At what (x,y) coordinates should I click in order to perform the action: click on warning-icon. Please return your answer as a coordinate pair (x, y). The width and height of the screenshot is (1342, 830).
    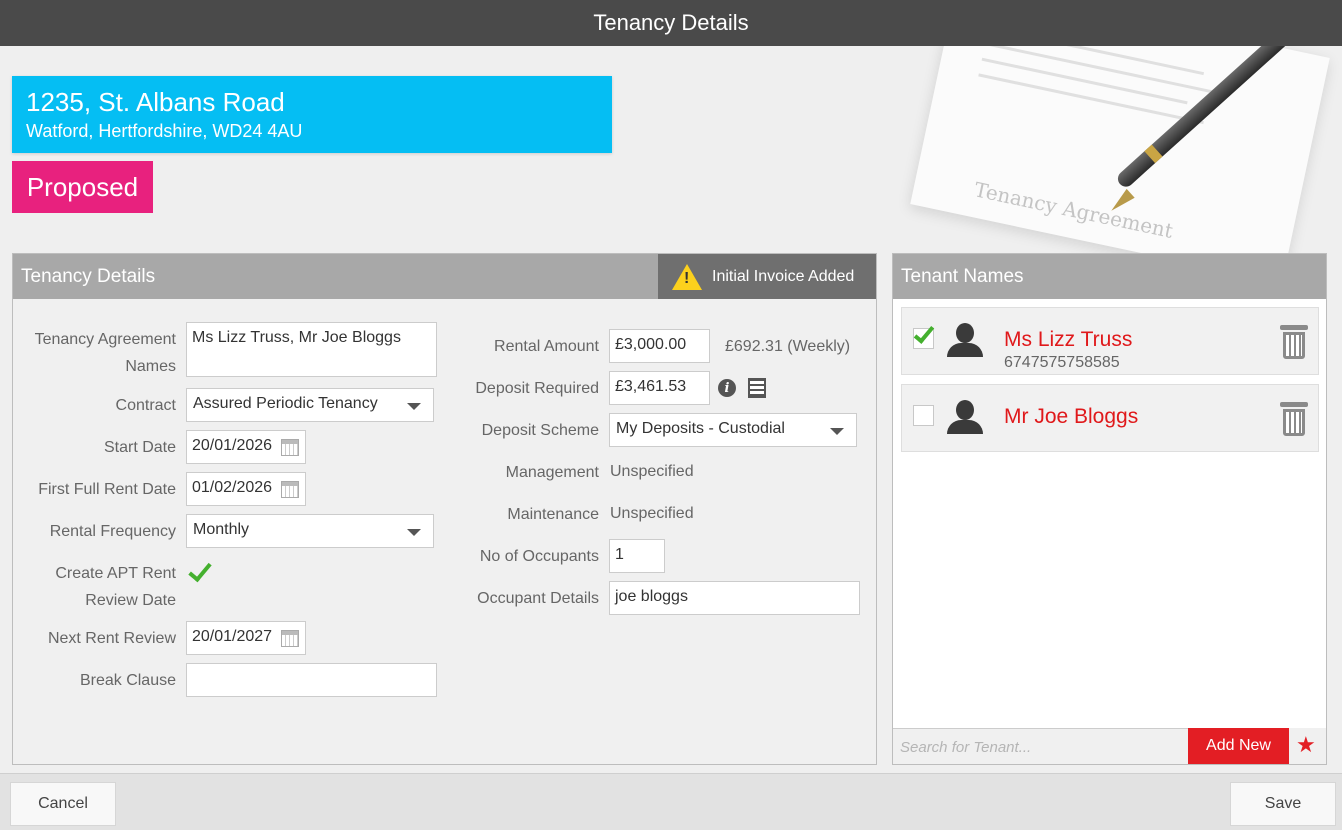
    Looking at the image, I should click on (687, 276).